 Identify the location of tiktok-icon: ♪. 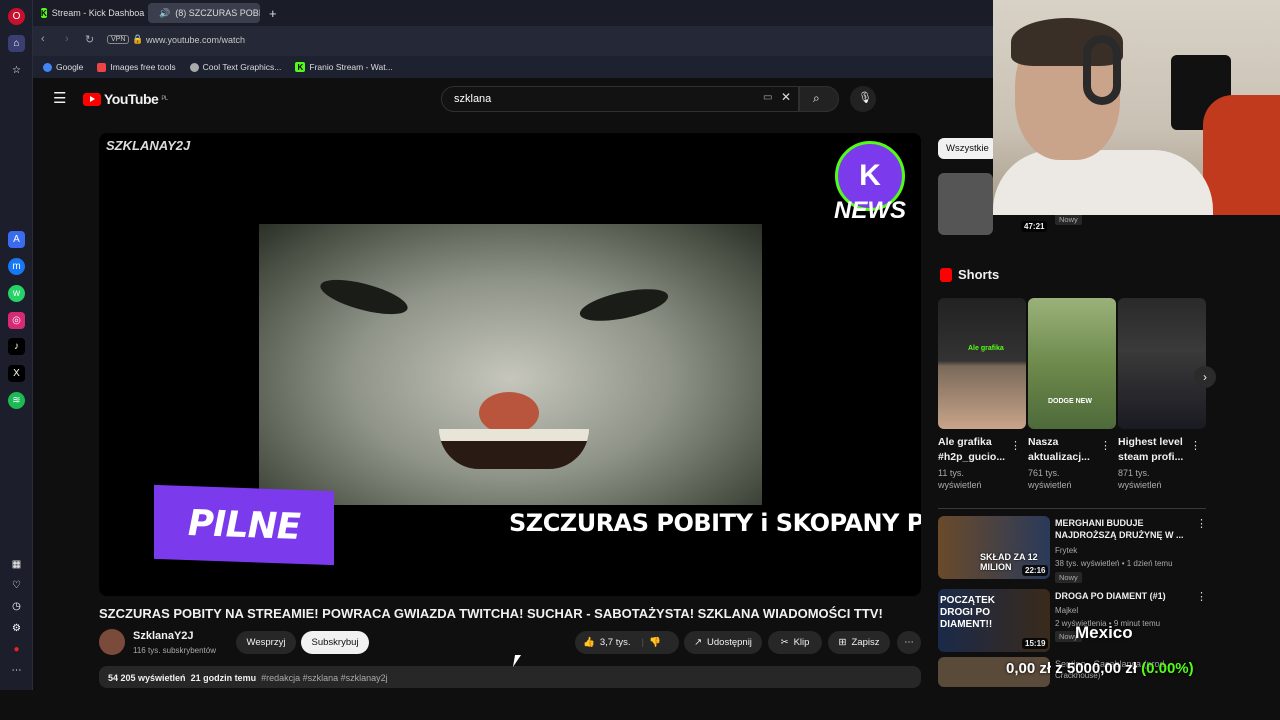
(16, 346).